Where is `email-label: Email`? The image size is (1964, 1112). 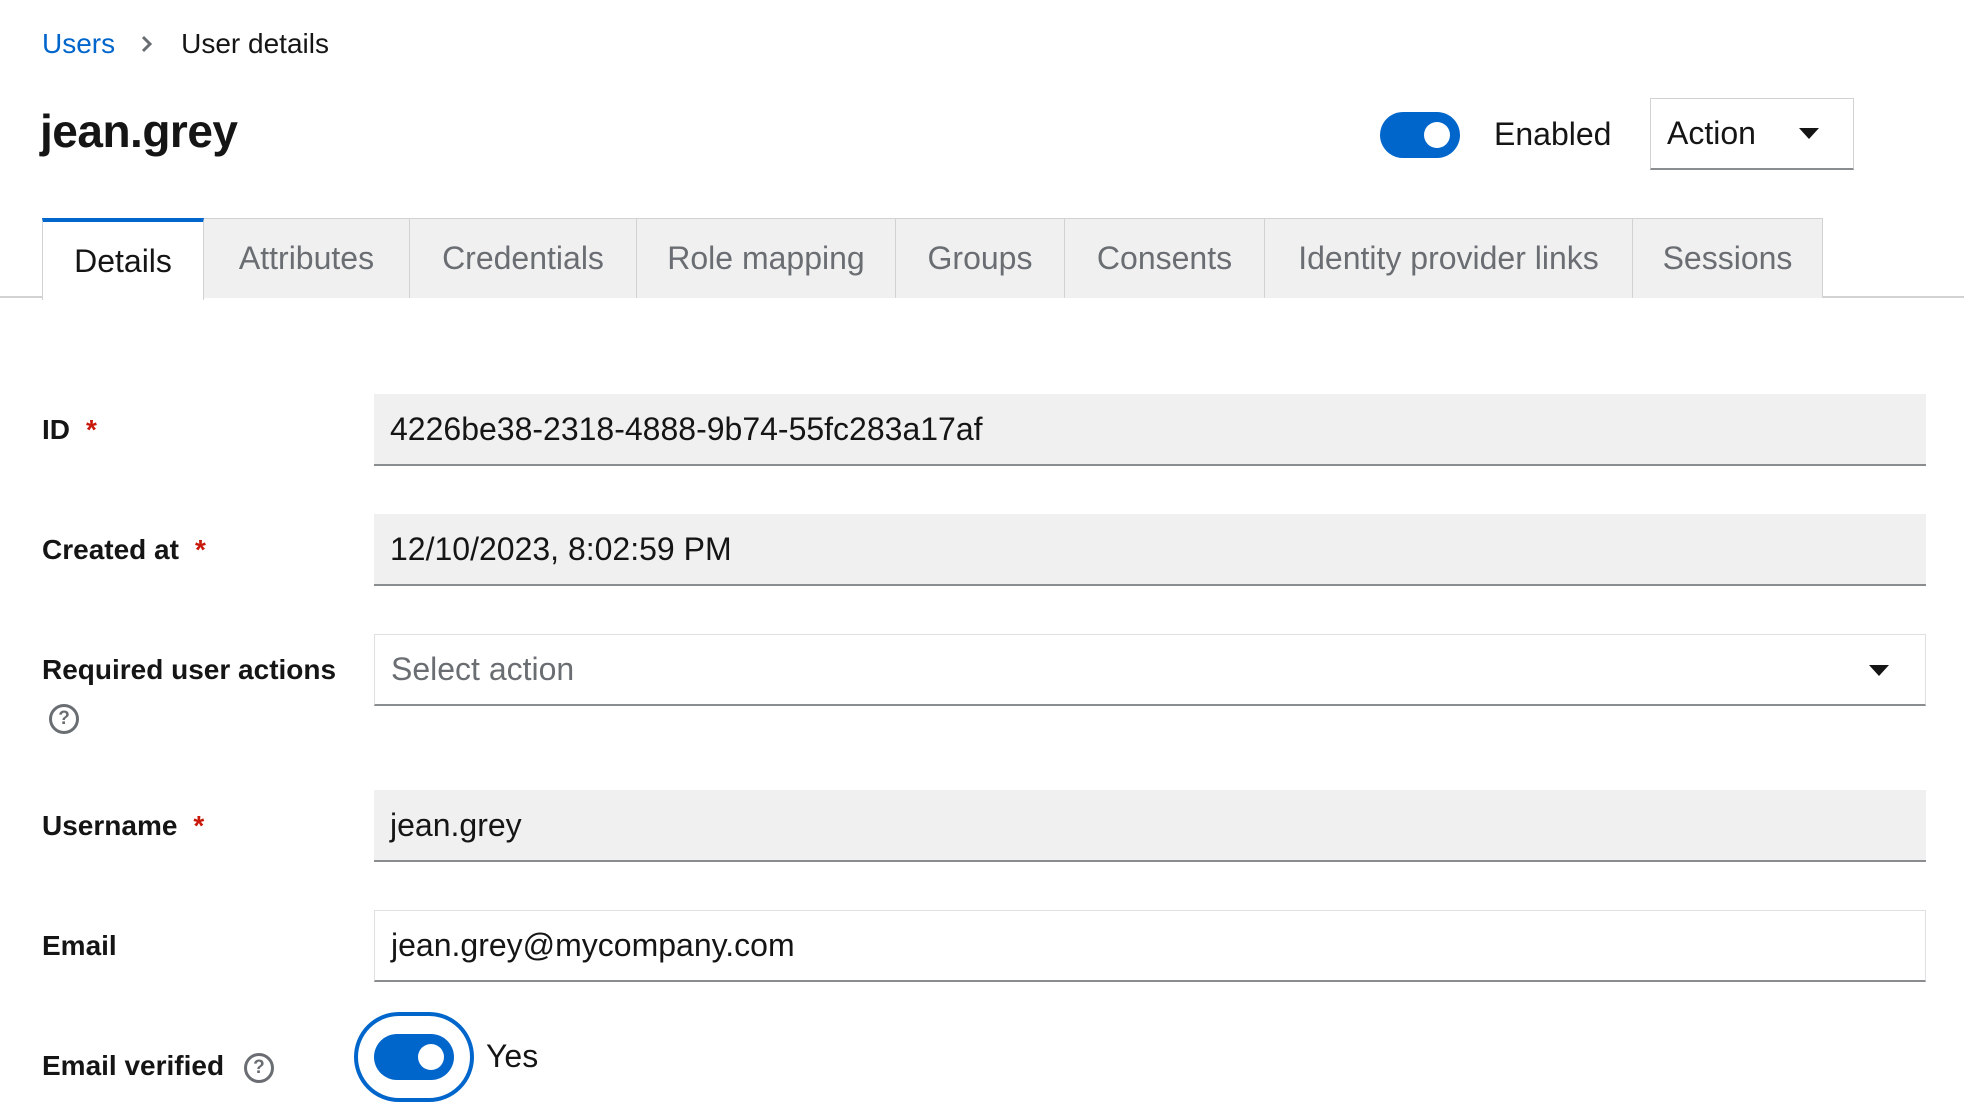
email-label: Email is located at coordinates (79, 945).